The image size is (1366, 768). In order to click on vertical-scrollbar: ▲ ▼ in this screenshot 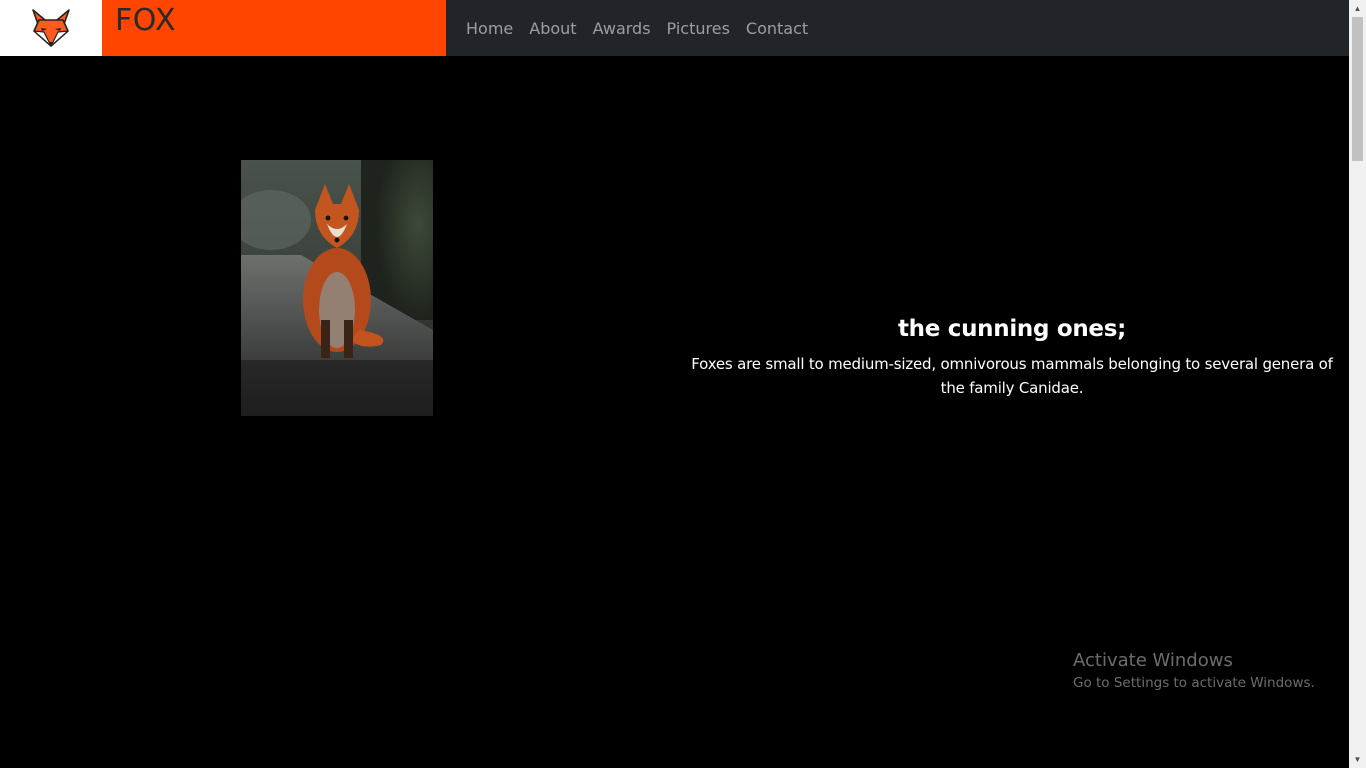, I will do `click(1357, 384)`.